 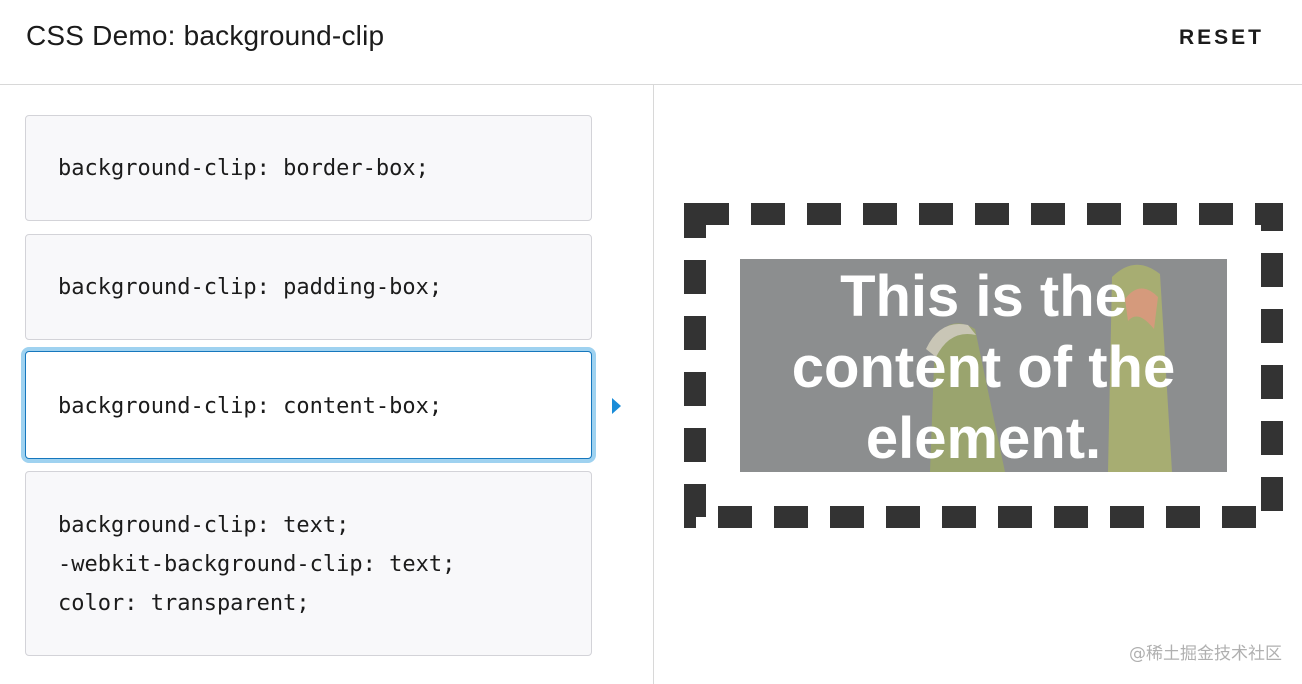 What do you see at coordinates (184, 603) in the screenshot?
I see `code-line: color: transparent;` at bounding box center [184, 603].